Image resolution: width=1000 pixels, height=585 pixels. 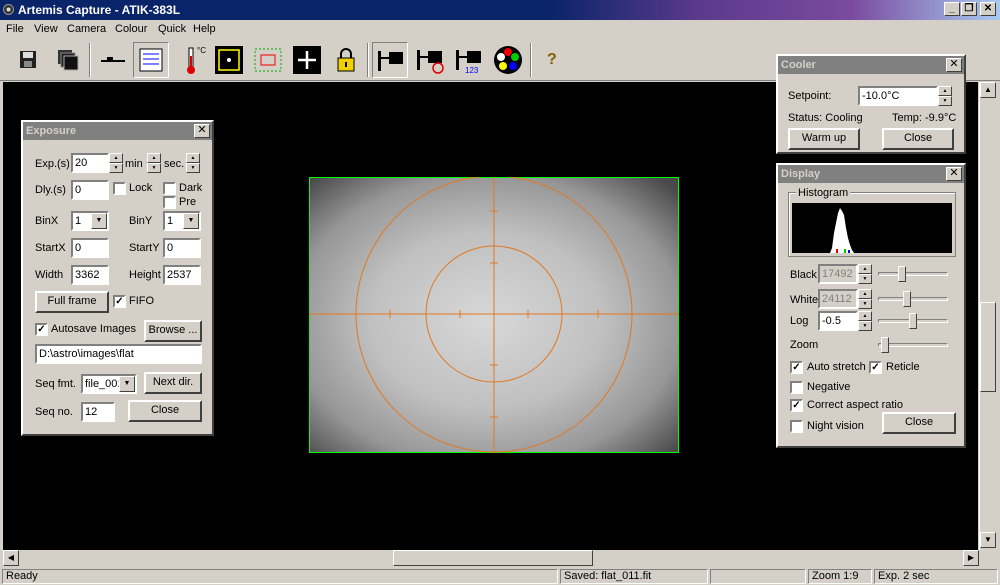 I want to click on exp-spinner: ▲ ▼, so click(x=116, y=163).